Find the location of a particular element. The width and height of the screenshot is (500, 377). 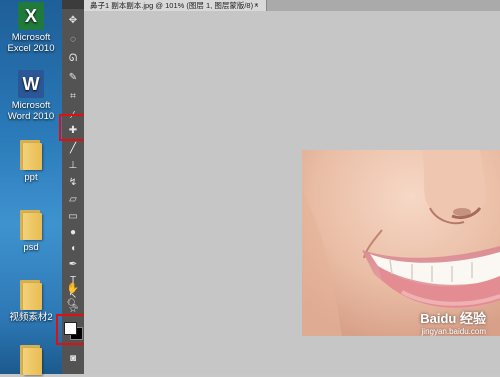

baidu-watermark: Baidu 经验 jingyan.baidu.com is located at coordinates (453, 322).